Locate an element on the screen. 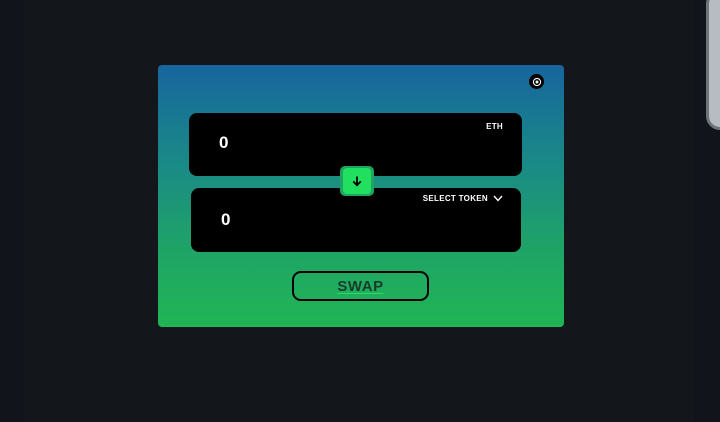 Image resolution: width=720 pixels, height=422 pixels. to-token-panel: 0 SELECT TOKEN is located at coordinates (356, 220).